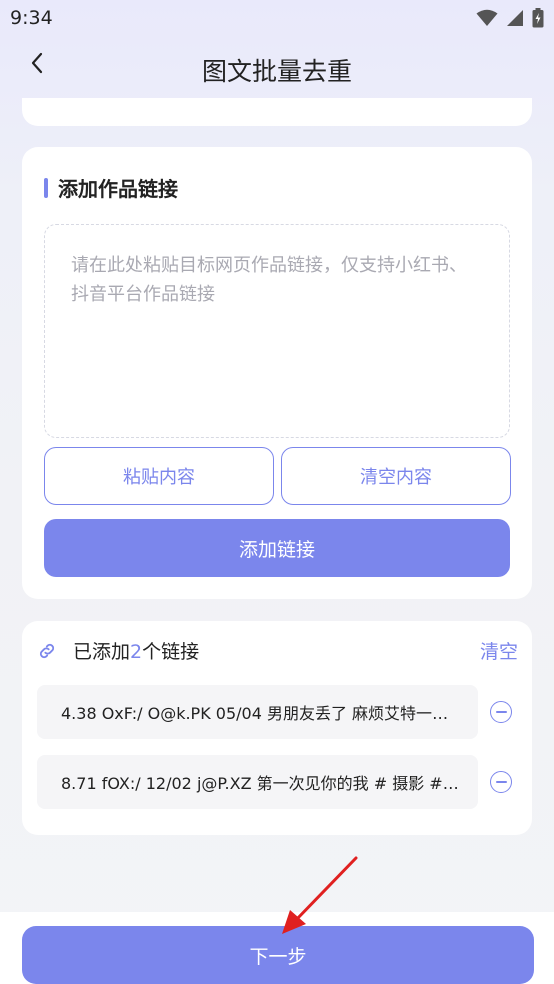  I want to click on signal-icon, so click(515, 18).